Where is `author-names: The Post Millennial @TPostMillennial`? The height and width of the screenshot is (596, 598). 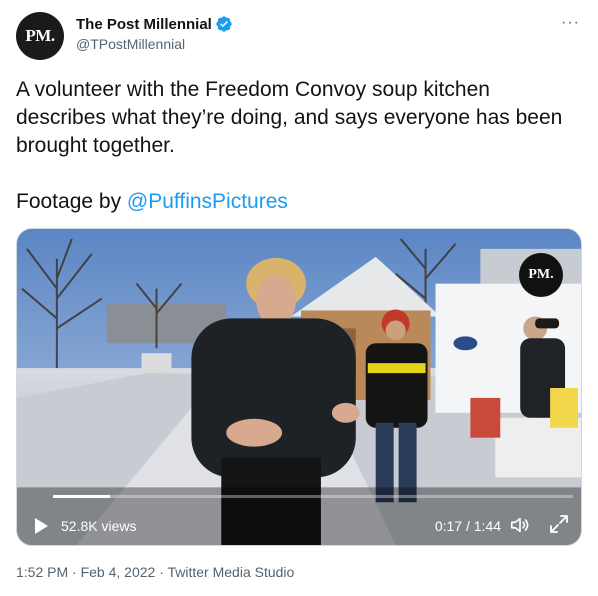
author-names: The Post Millennial @TPostMillennial is located at coordinates (154, 33).